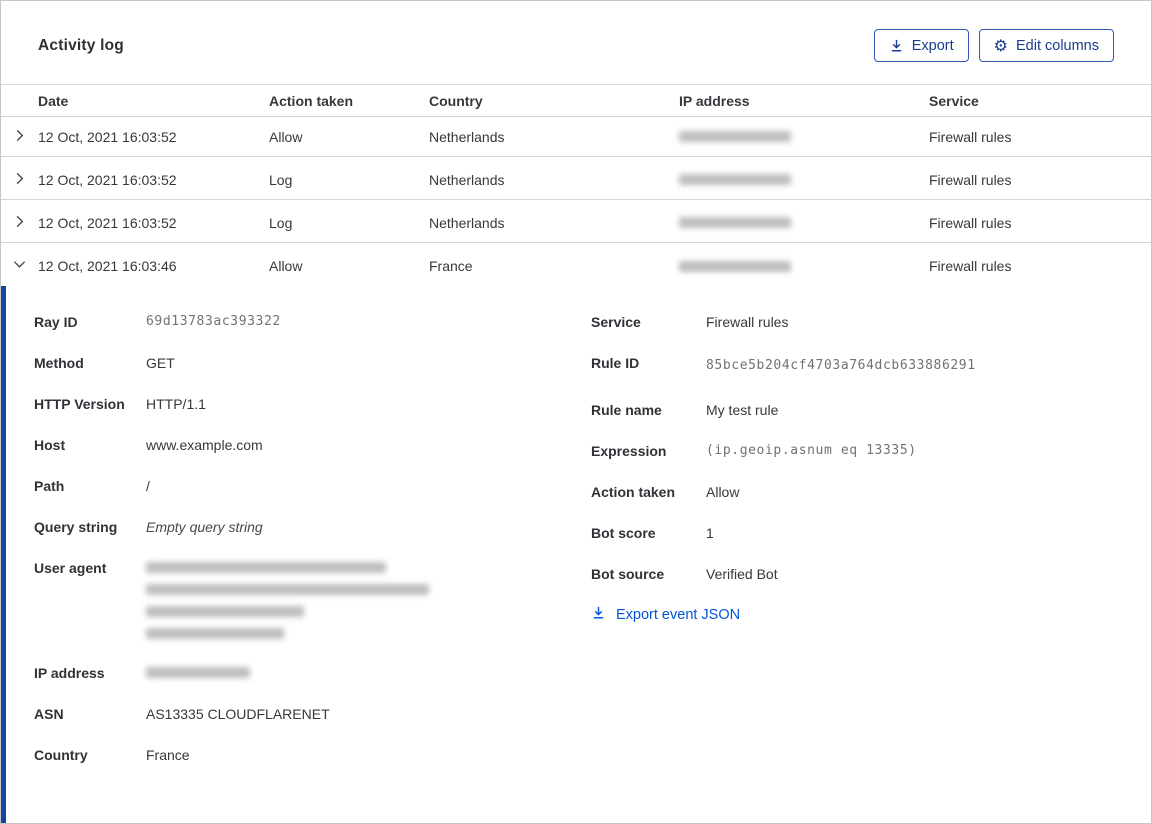 The height and width of the screenshot is (824, 1152). I want to click on gear-icon: ⚙, so click(1000, 45).